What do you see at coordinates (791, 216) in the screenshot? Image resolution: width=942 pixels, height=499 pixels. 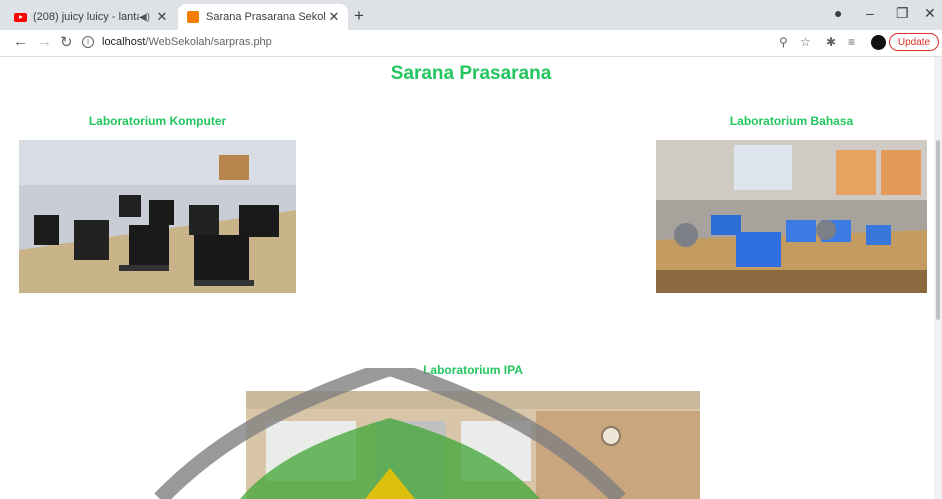 I see `lab-bahasa-photo` at bounding box center [791, 216].